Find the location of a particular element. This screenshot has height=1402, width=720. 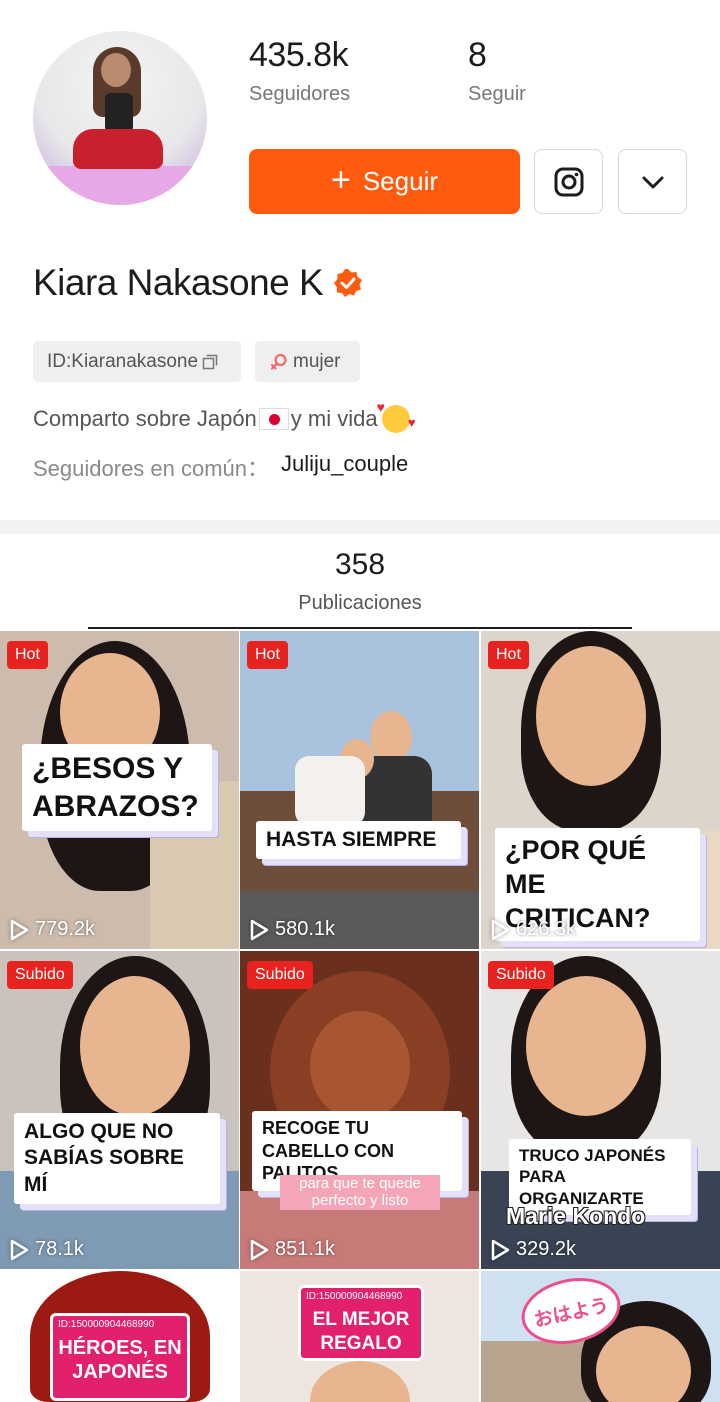

view-count: 580.1k is located at coordinates (292, 929).